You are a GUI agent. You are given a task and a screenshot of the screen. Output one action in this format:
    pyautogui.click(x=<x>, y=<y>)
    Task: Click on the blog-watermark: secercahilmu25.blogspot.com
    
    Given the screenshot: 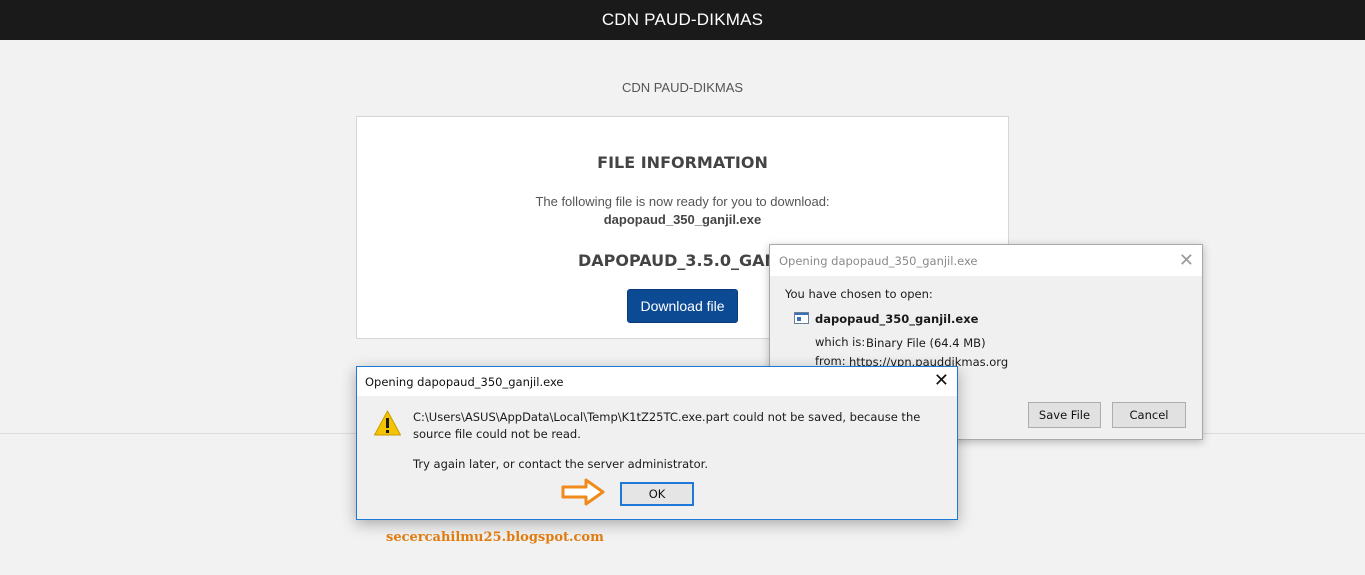 What is the action you would take?
    pyautogui.click(x=495, y=537)
    